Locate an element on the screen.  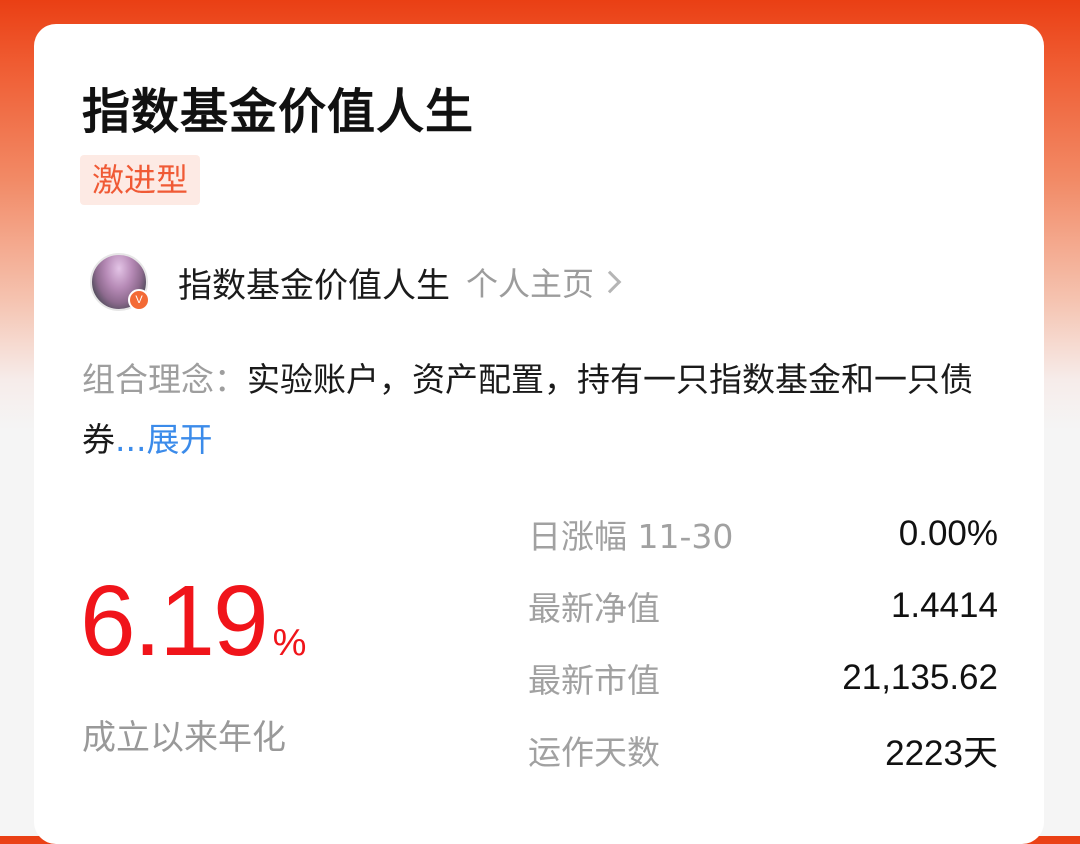
annualized-return-unit: % is located at coordinates (289, 643).